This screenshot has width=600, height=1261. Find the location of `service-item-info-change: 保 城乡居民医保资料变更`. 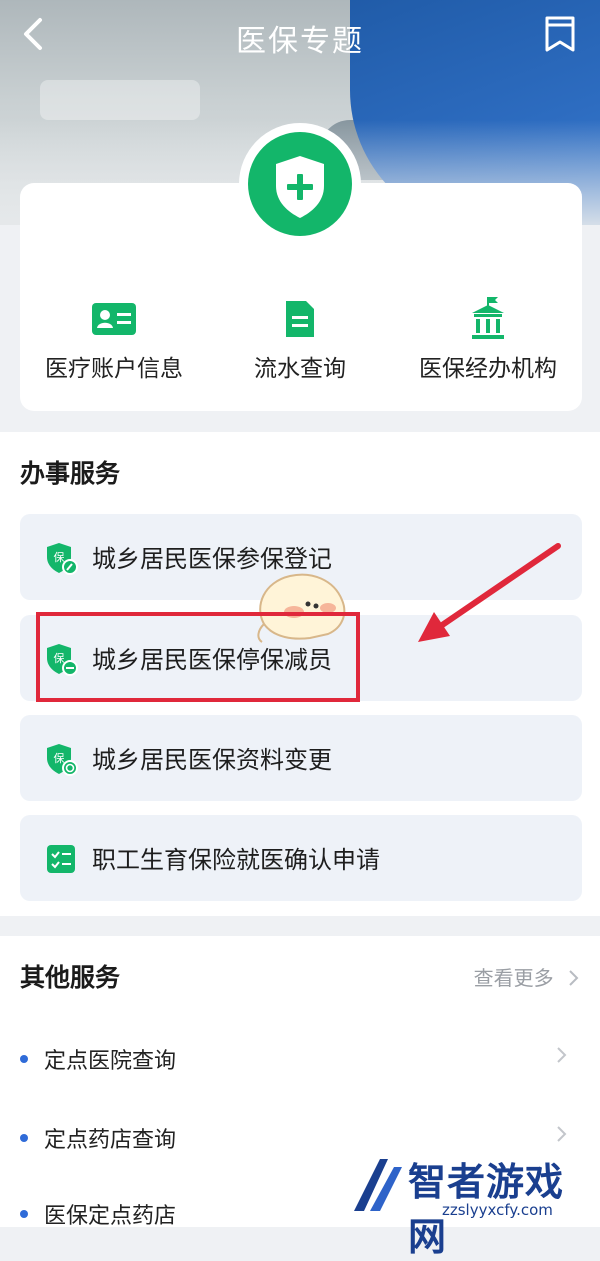

service-item-info-change: 保 城乡居民医保资料变更 is located at coordinates (301, 758).